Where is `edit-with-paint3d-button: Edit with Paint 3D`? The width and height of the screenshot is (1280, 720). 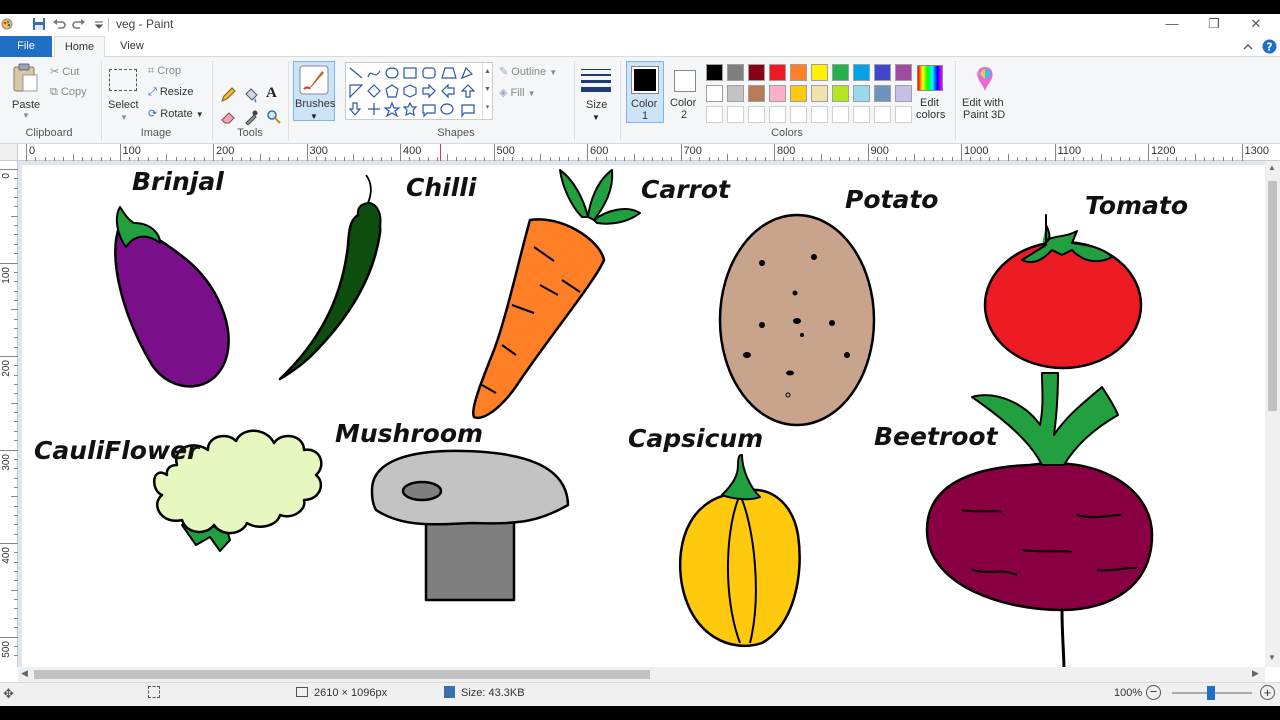 edit-with-paint3d-button: Edit with Paint 3D is located at coordinates (985, 92).